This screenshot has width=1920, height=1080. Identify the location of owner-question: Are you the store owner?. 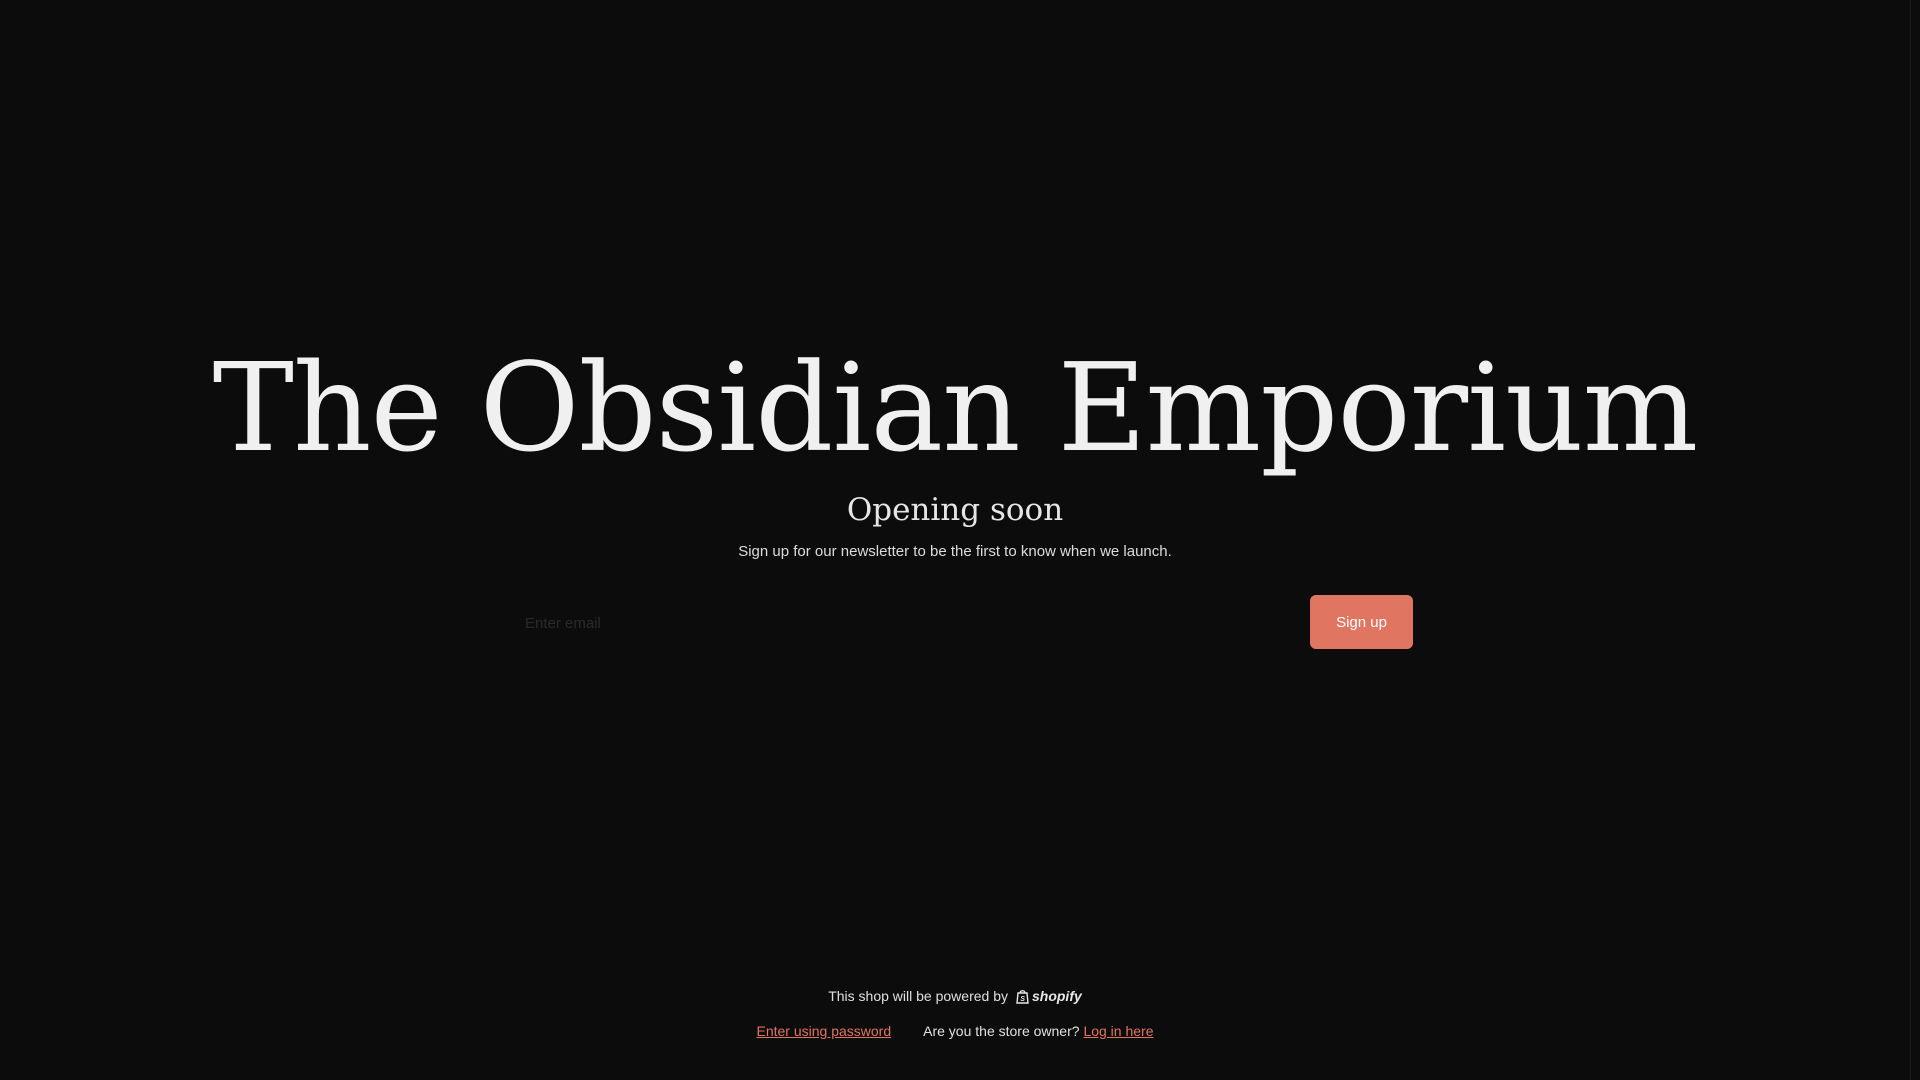
(1001, 1031).